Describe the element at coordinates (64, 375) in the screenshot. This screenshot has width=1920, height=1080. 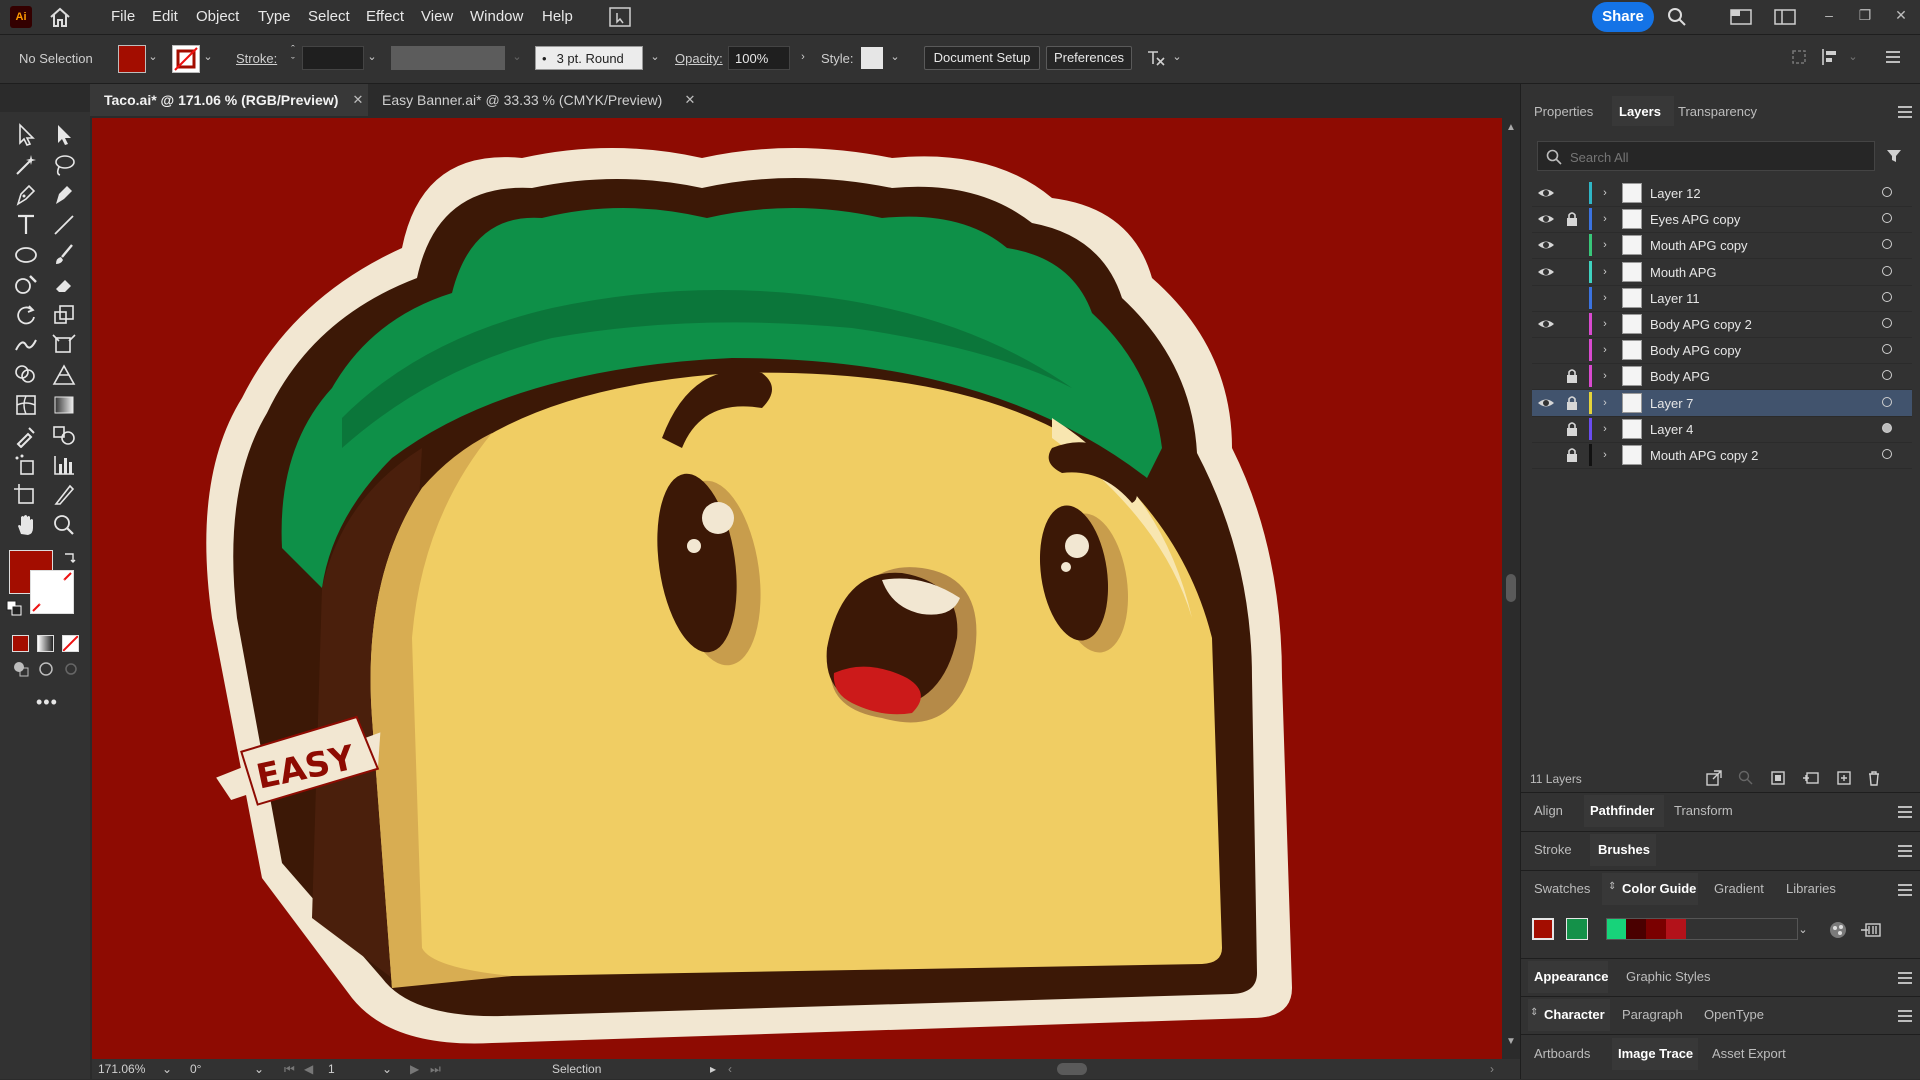
I see `perspective-grid-tool-icon` at that location.